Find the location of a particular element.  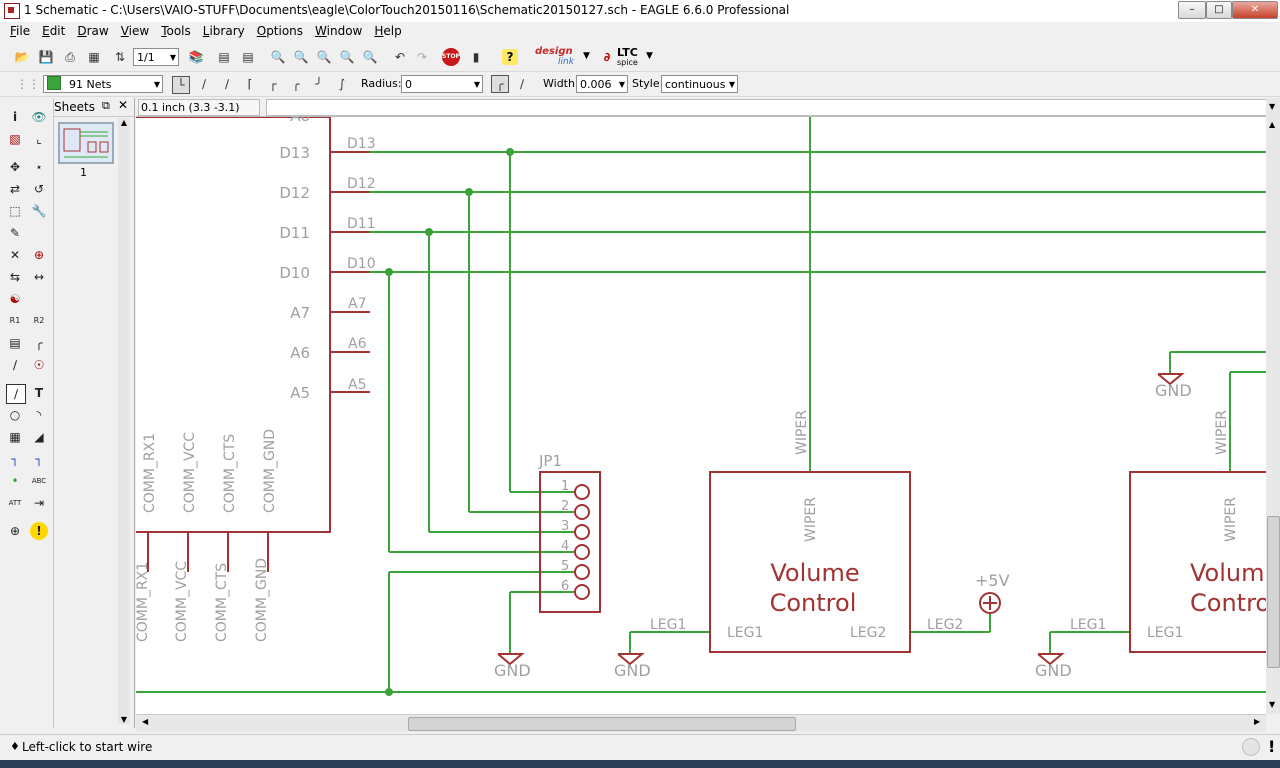

menu-window: Window is located at coordinates (338, 30).